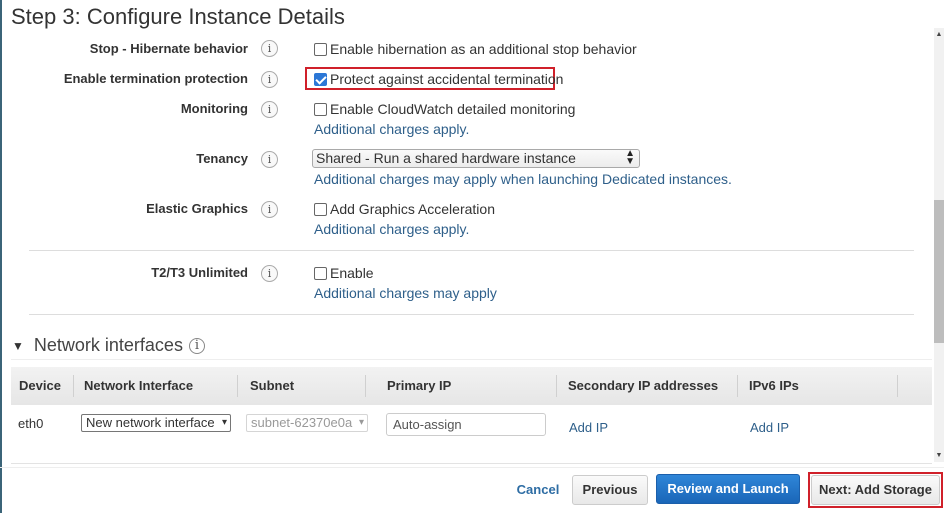 Image resolution: width=944 pixels, height=513 pixels. What do you see at coordinates (471, 463) in the screenshot?
I see `table-bottom-border` at bounding box center [471, 463].